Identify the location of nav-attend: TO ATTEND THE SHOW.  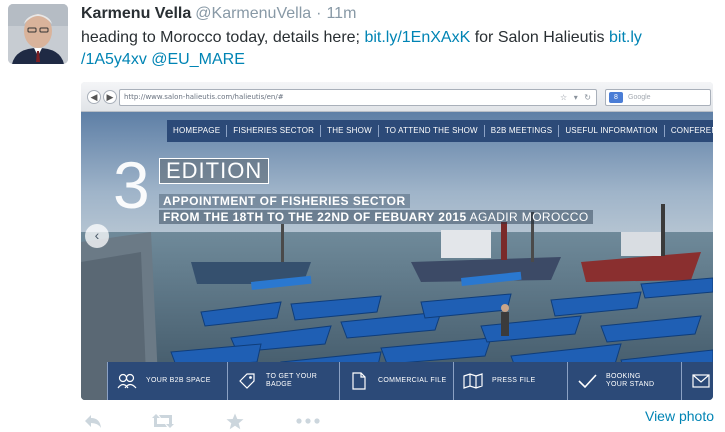
(432, 131).